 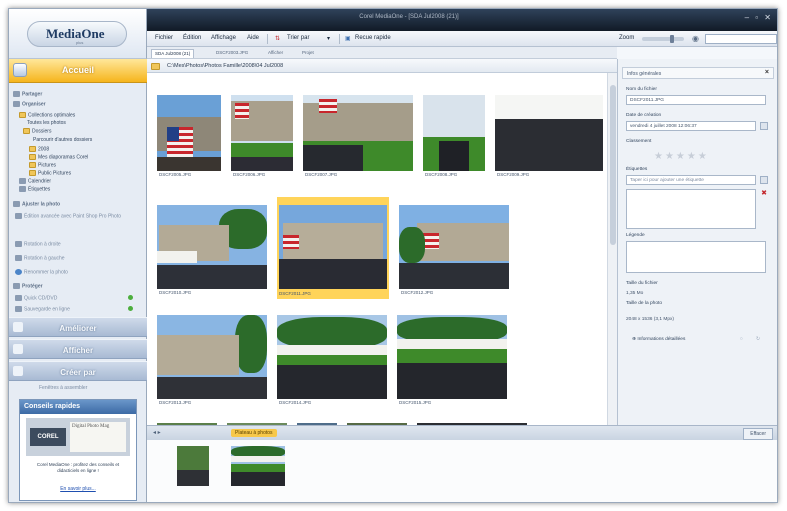 What do you see at coordinates (672, 39) in the screenshot?
I see `zoom-slider-handle` at bounding box center [672, 39].